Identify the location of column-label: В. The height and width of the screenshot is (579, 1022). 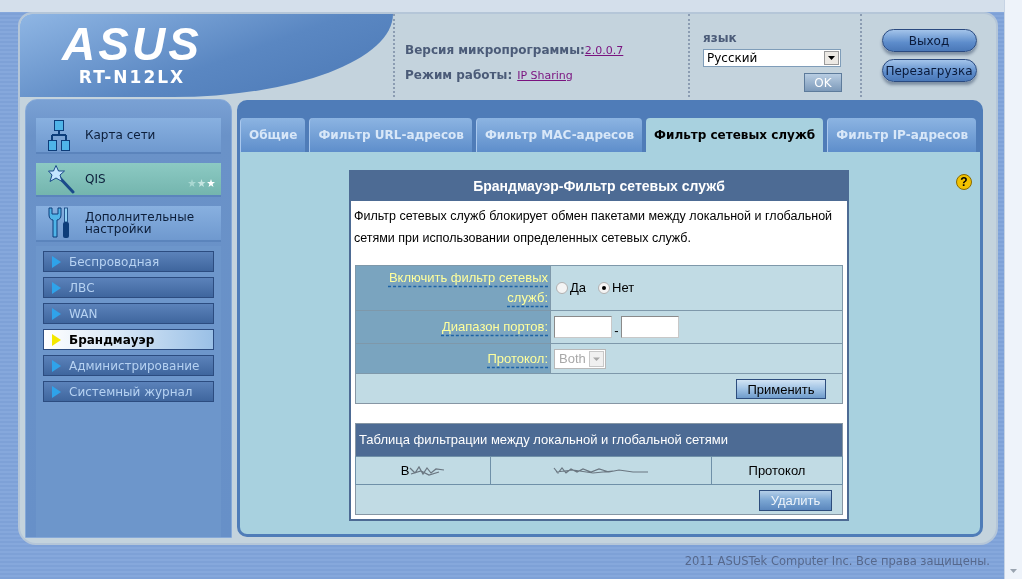
(405, 470).